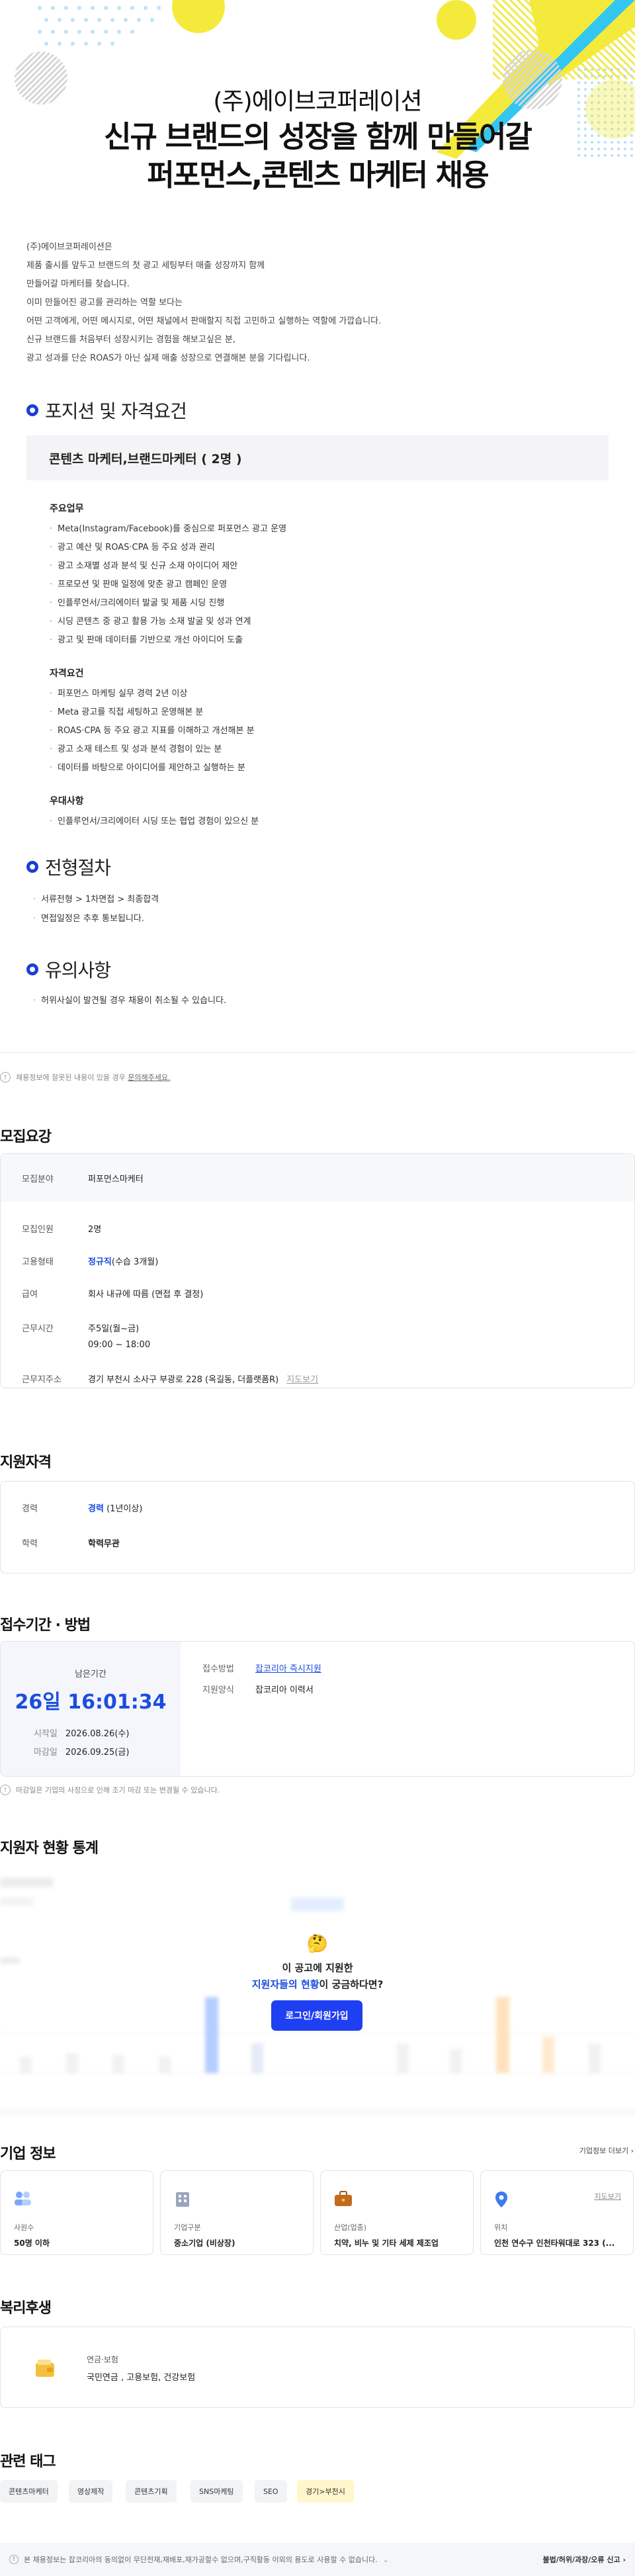 The image size is (635, 2576). What do you see at coordinates (188, 2227) in the screenshot?
I see `card-label: 기업구분` at bounding box center [188, 2227].